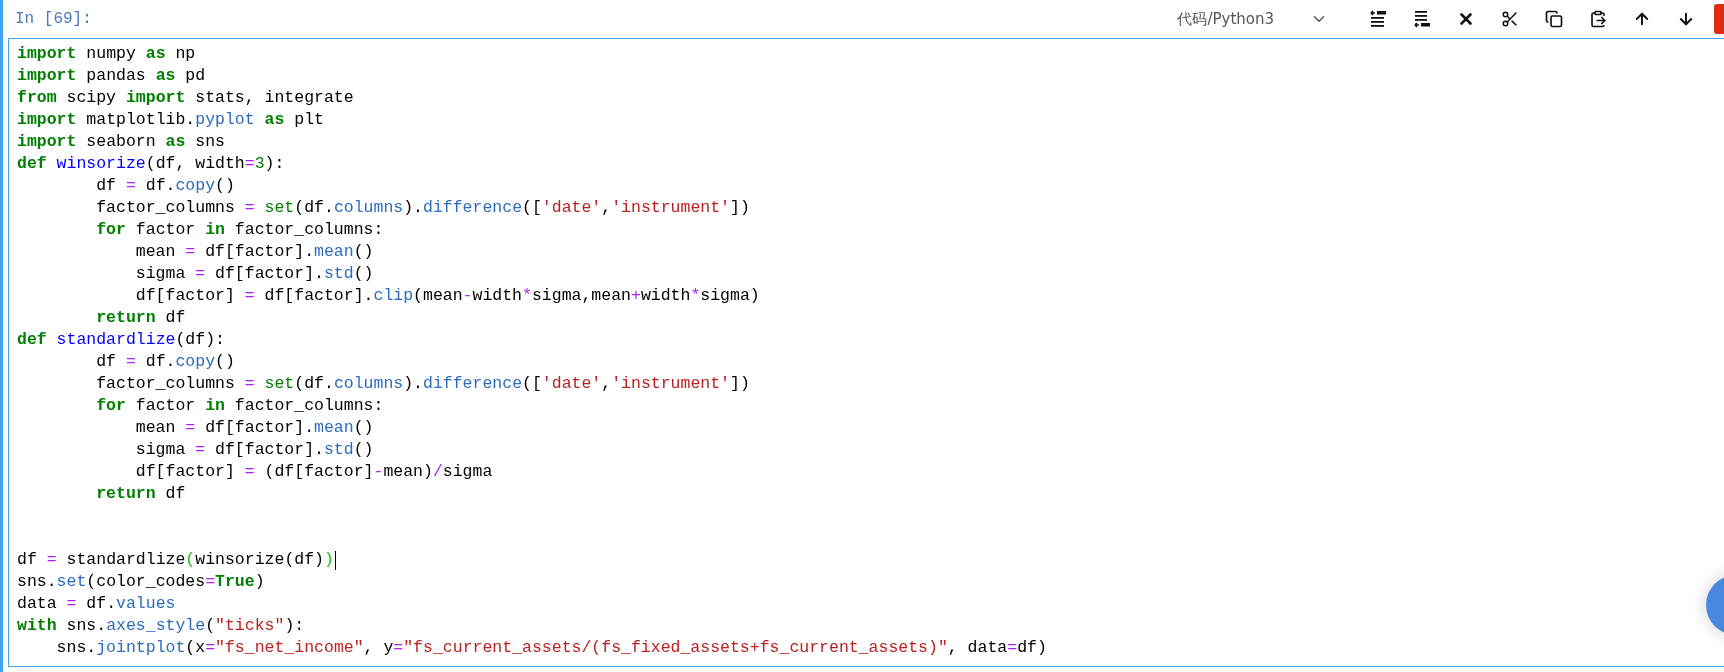 The width and height of the screenshot is (1724, 672). I want to click on cell-prompt: In [69]:, so click(53, 19).